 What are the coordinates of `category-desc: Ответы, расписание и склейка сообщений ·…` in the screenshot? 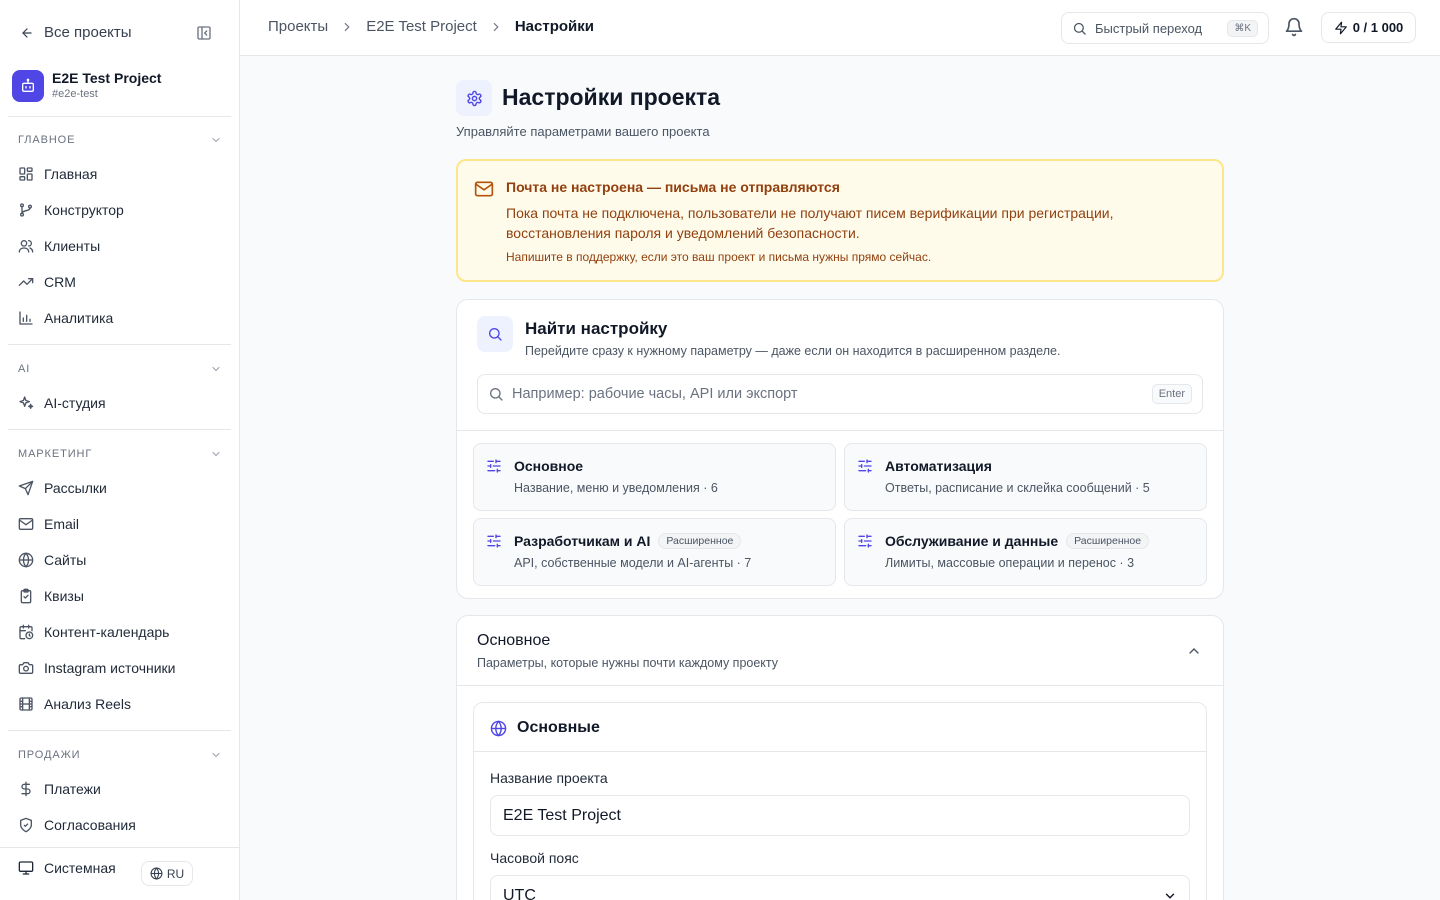 It's located at (1017, 488).